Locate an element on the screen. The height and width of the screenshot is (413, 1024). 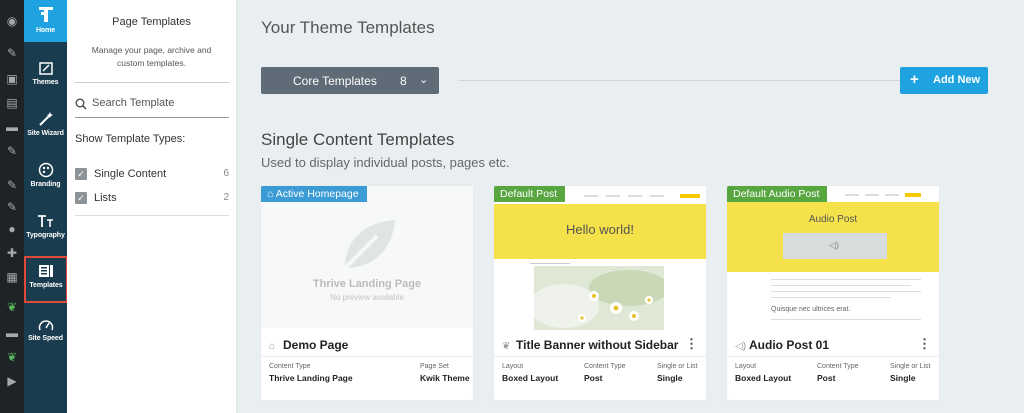
sidebar-item-templates: Templates is located at coordinates (46, 279).